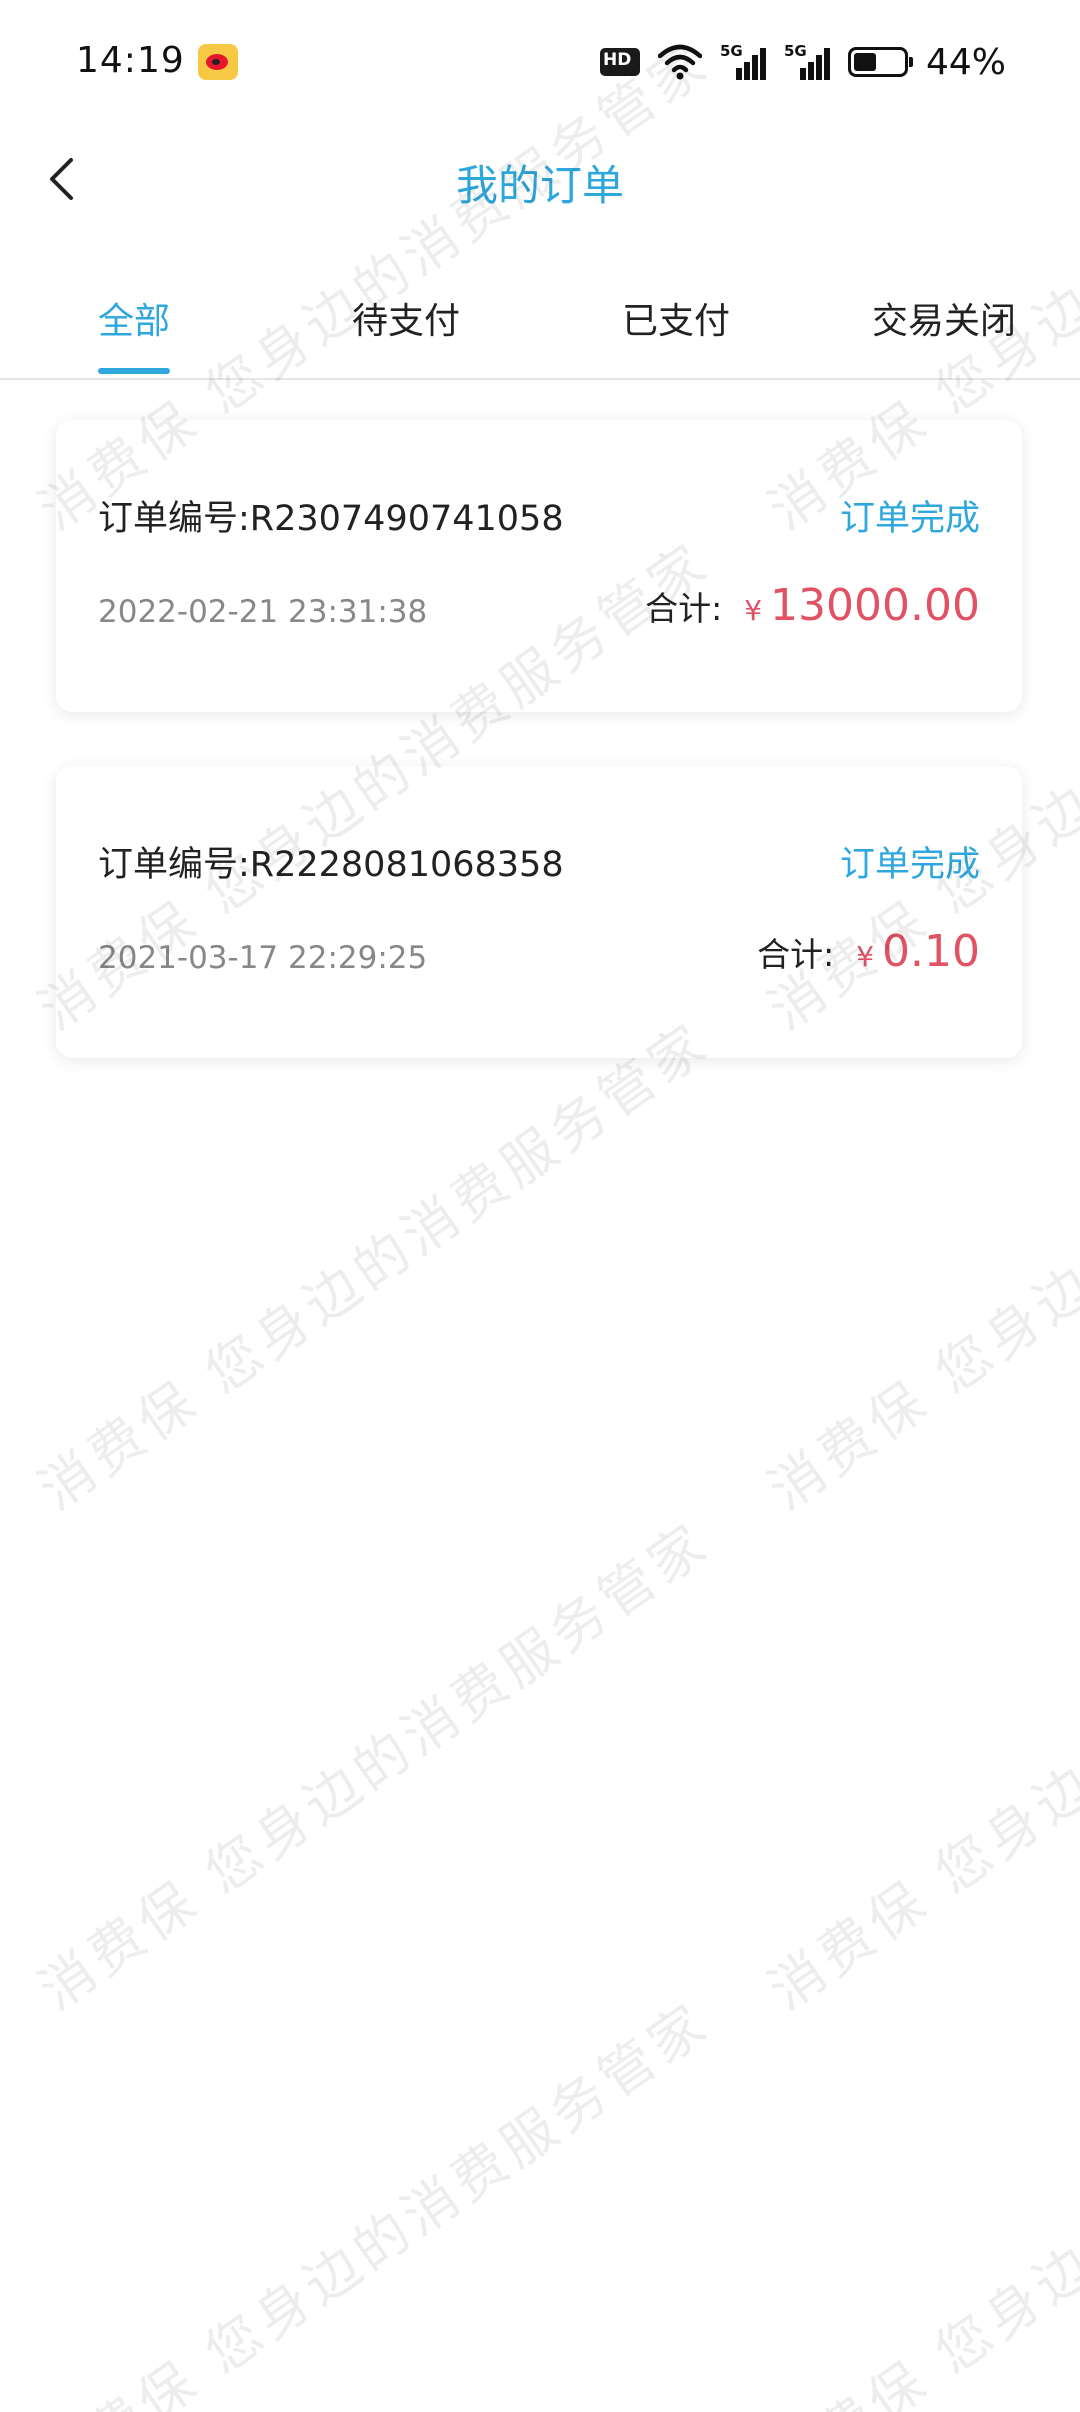 The image size is (1080, 2412). Describe the element at coordinates (134, 318) in the screenshot. I see `tab-all: 全部` at that location.